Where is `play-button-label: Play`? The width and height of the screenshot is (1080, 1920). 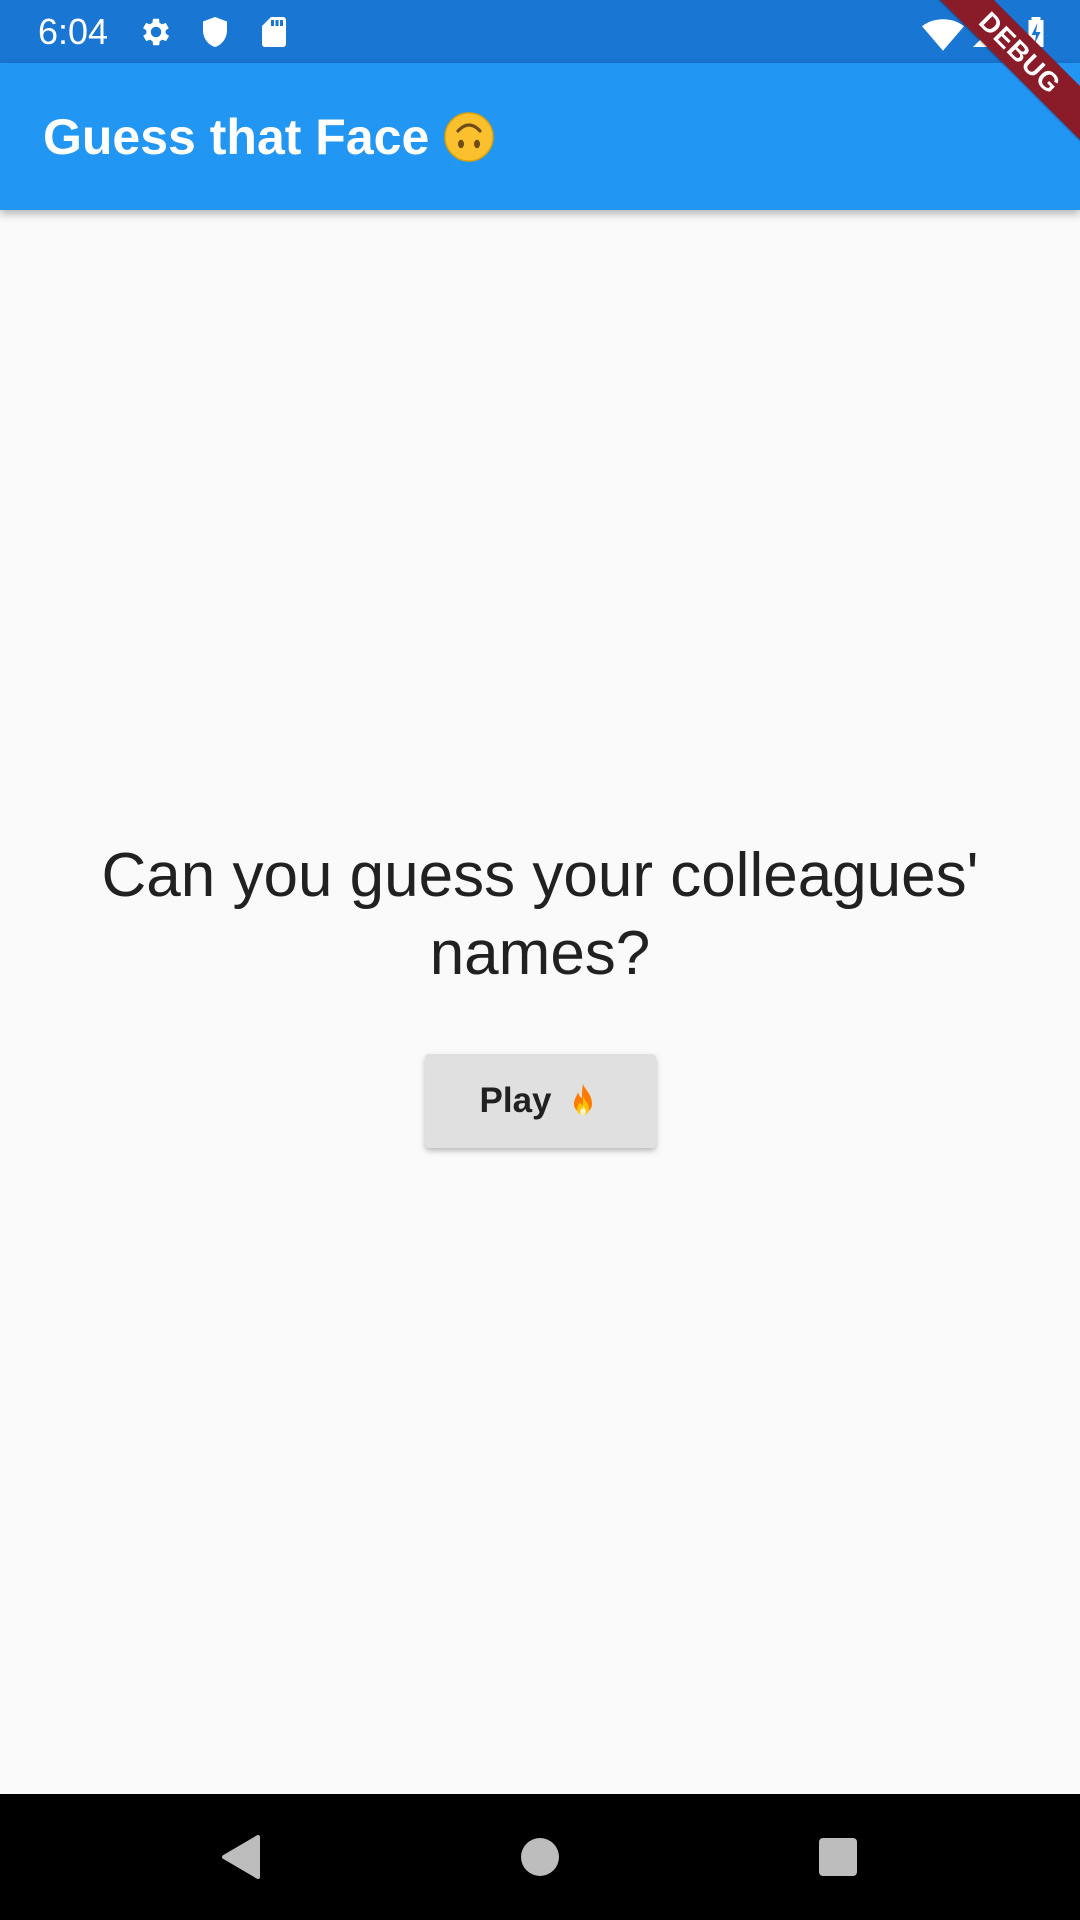
play-button-label: Play is located at coordinates (515, 1100).